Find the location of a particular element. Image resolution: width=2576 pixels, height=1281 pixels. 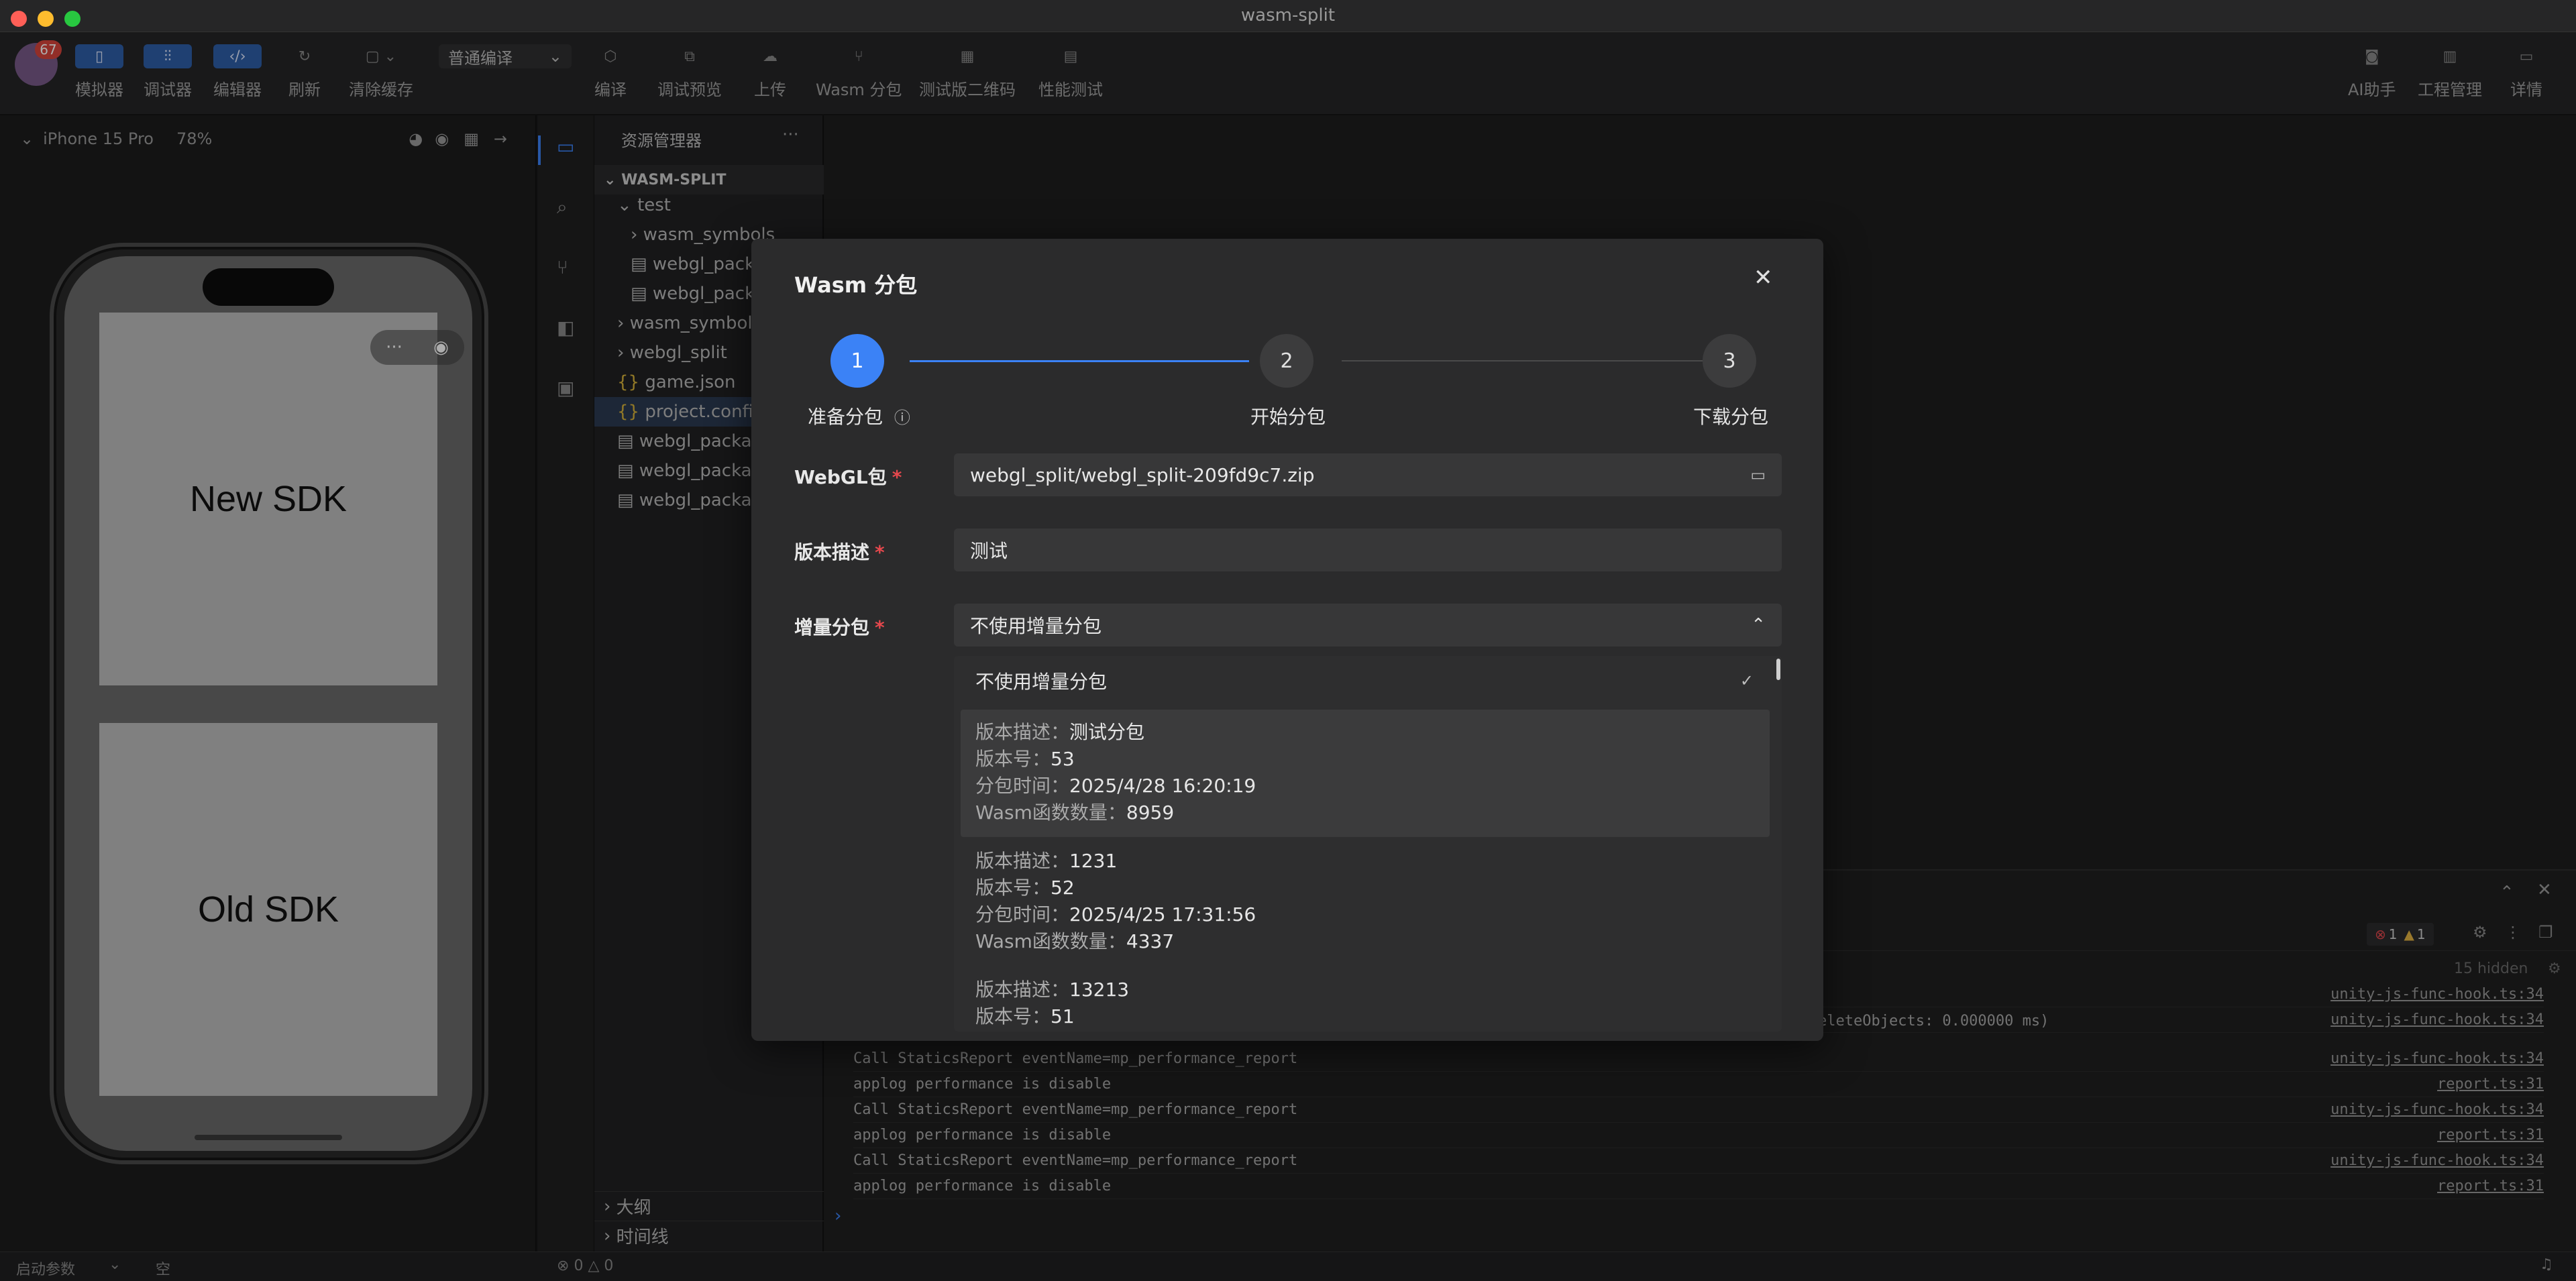

step-2-indicator: 2 is located at coordinates (1286, 361).